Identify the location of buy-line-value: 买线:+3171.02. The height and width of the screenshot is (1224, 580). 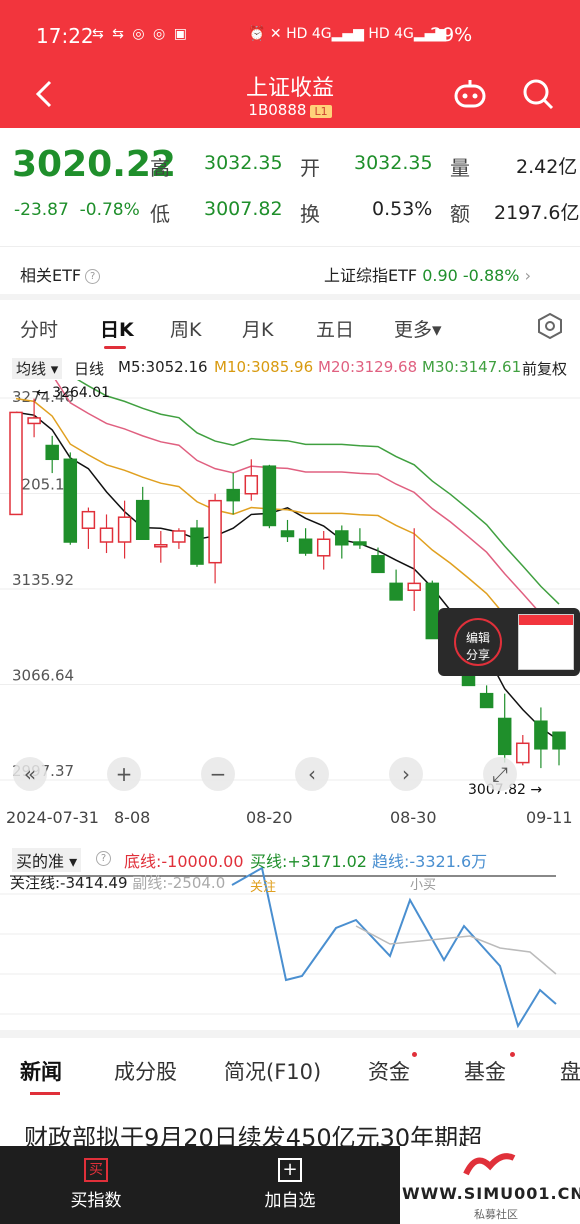
(308, 861).